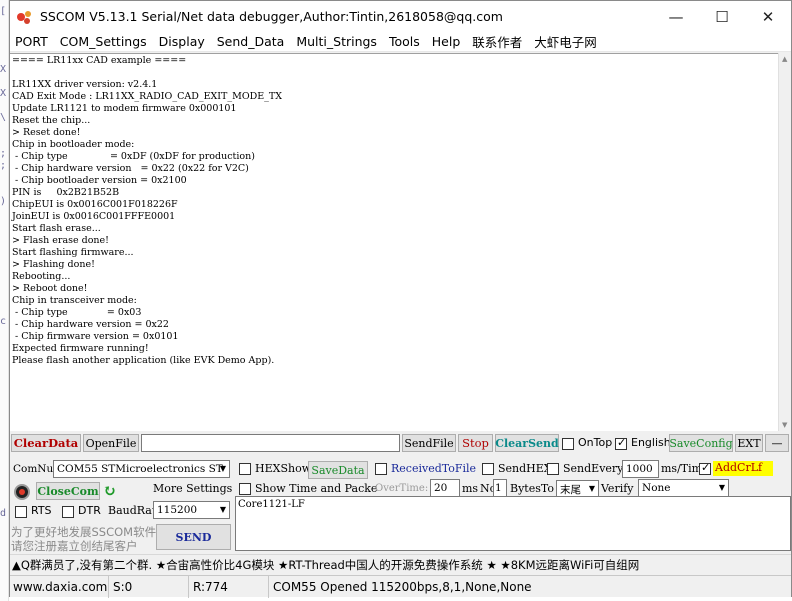  Describe the element at coordinates (617, 488) in the screenshot. I see `verify-label: Verify` at that location.